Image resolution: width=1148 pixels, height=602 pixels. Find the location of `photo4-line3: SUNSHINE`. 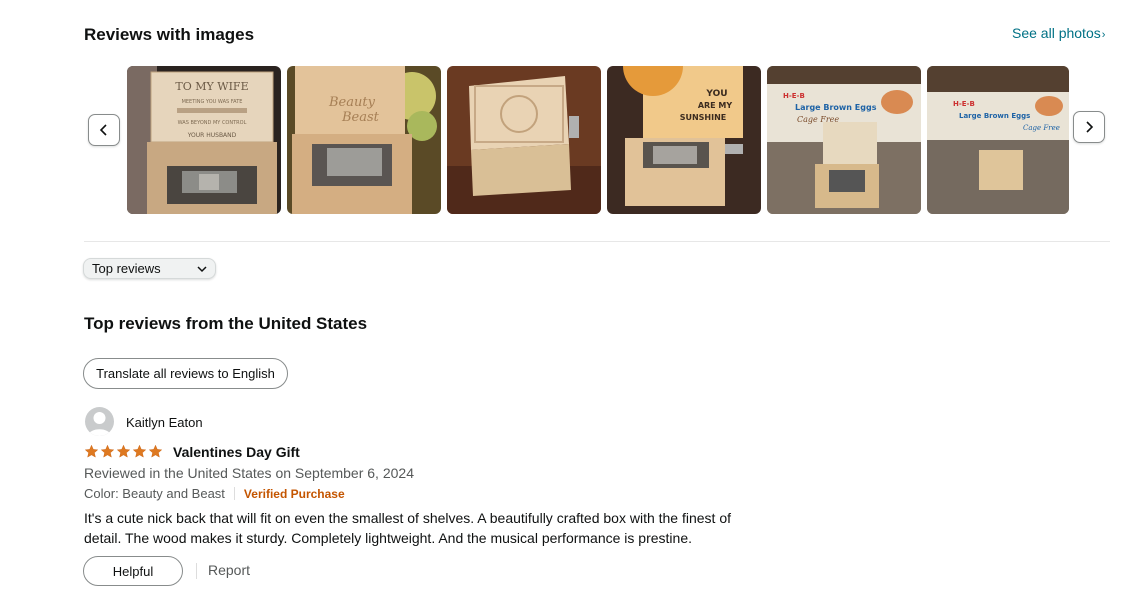

photo4-line3: SUNSHINE is located at coordinates (703, 117).